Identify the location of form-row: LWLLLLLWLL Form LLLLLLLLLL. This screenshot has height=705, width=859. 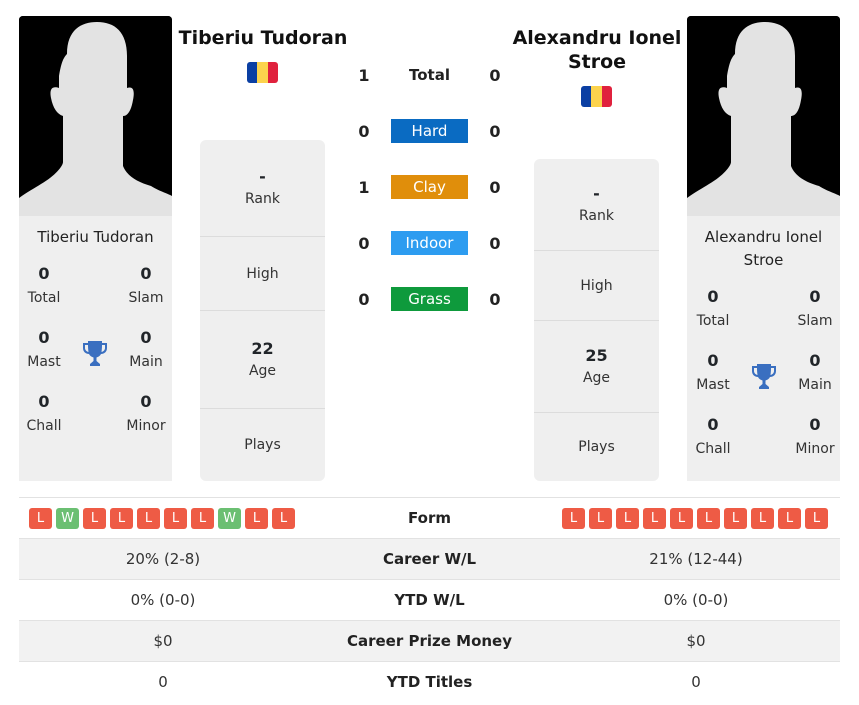
(429, 517).